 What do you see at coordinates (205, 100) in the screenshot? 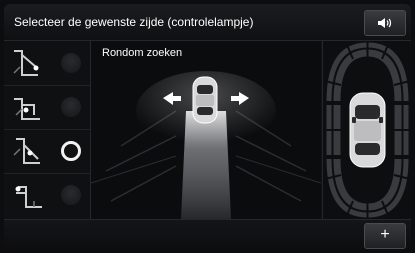
I see `car-top-view` at bounding box center [205, 100].